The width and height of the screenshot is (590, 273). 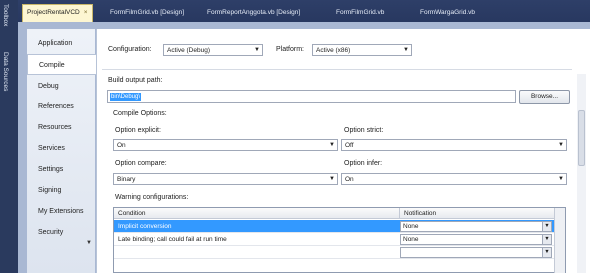 What do you see at coordinates (349, 179) in the screenshot?
I see `option-infer-value: On` at bounding box center [349, 179].